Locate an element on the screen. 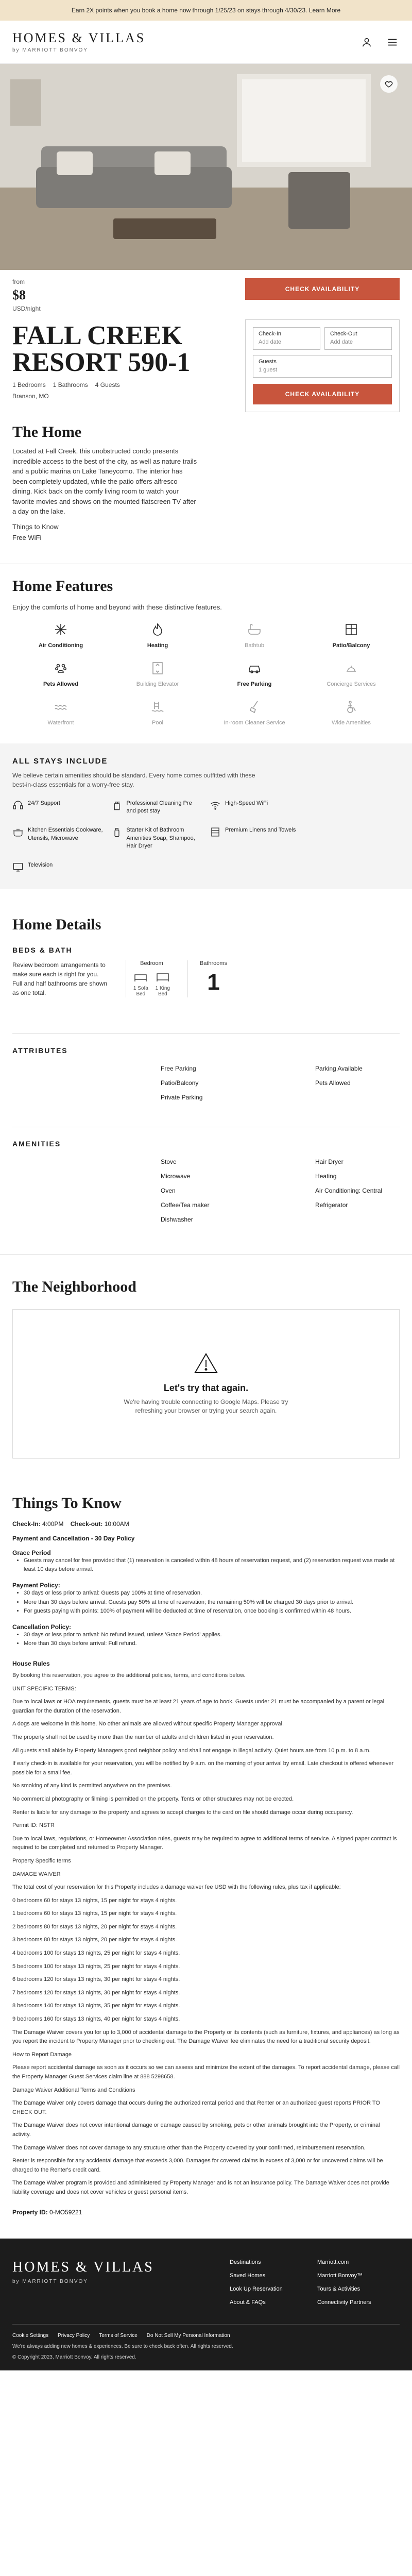 Image resolution: width=412 pixels, height=2576 pixels. person-icon is located at coordinates (366, 42).